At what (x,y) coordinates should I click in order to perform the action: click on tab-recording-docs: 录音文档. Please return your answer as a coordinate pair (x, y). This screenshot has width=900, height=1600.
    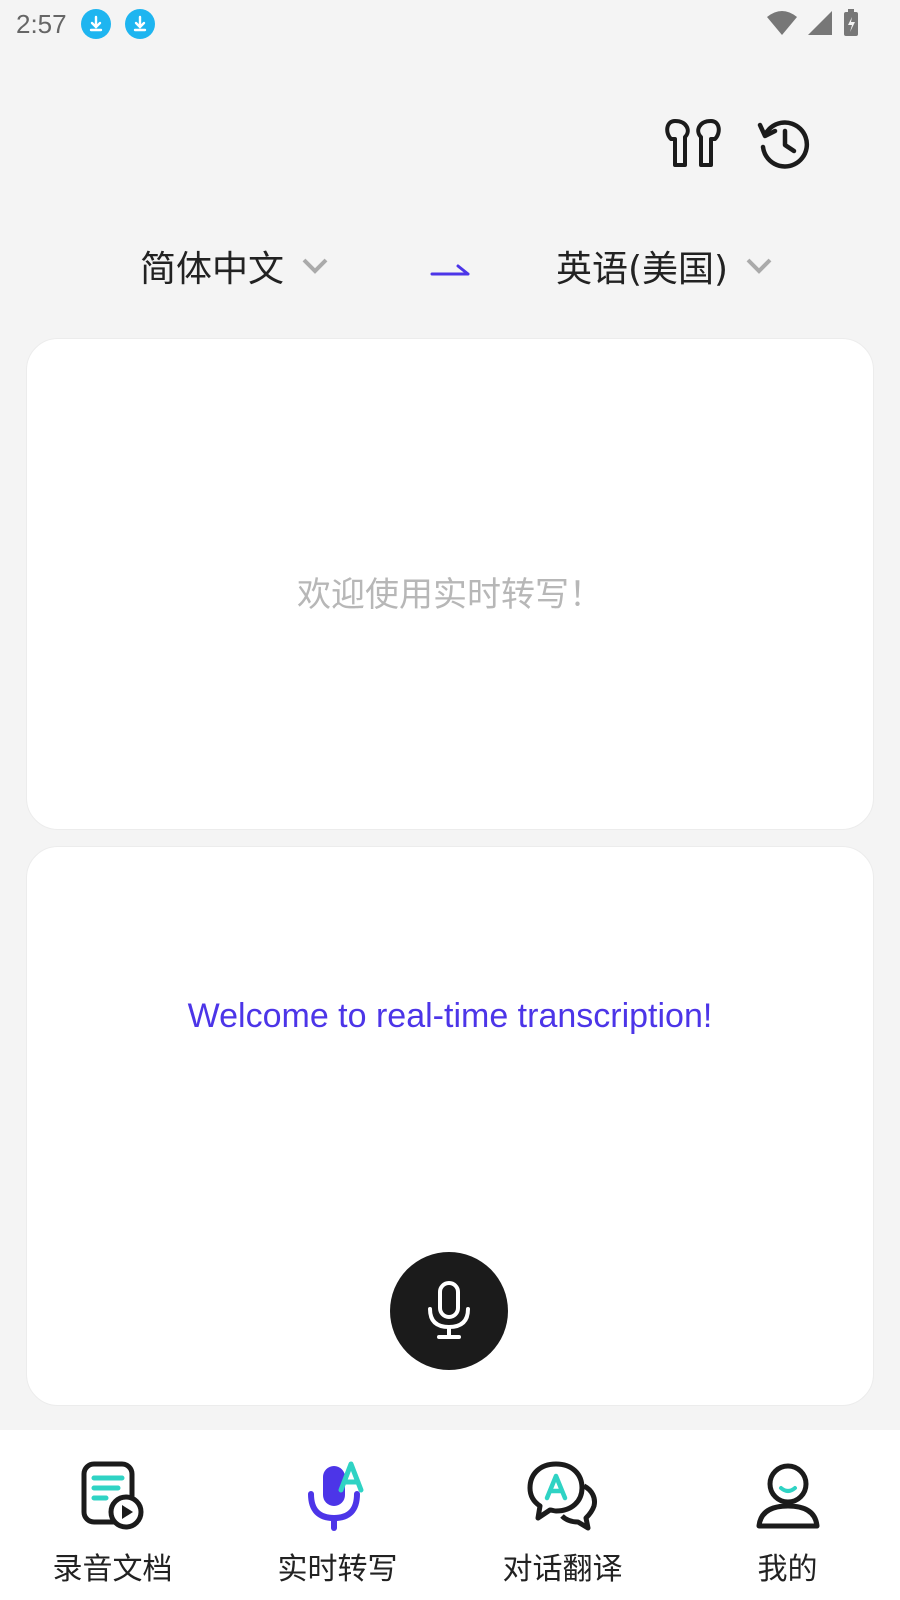
    Looking at the image, I should click on (112, 1515).